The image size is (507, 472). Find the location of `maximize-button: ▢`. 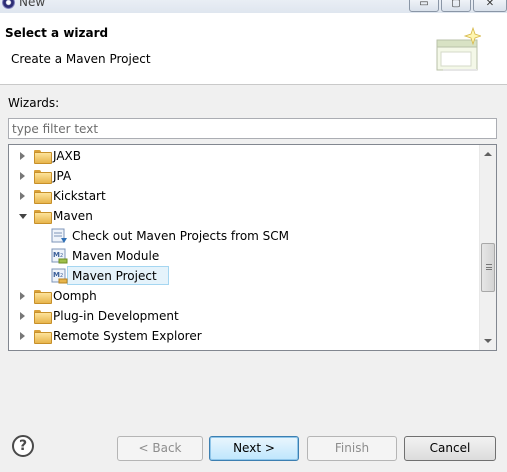

maximize-button: ▢ is located at coordinates (456, 6).